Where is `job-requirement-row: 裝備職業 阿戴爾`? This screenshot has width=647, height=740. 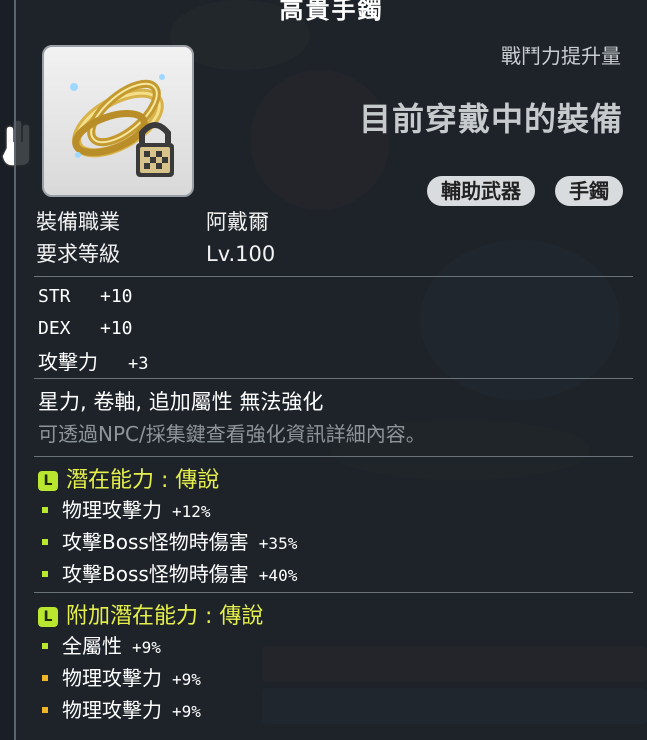 job-requirement-row: 裝備職業 阿戴爾 is located at coordinates (152, 221).